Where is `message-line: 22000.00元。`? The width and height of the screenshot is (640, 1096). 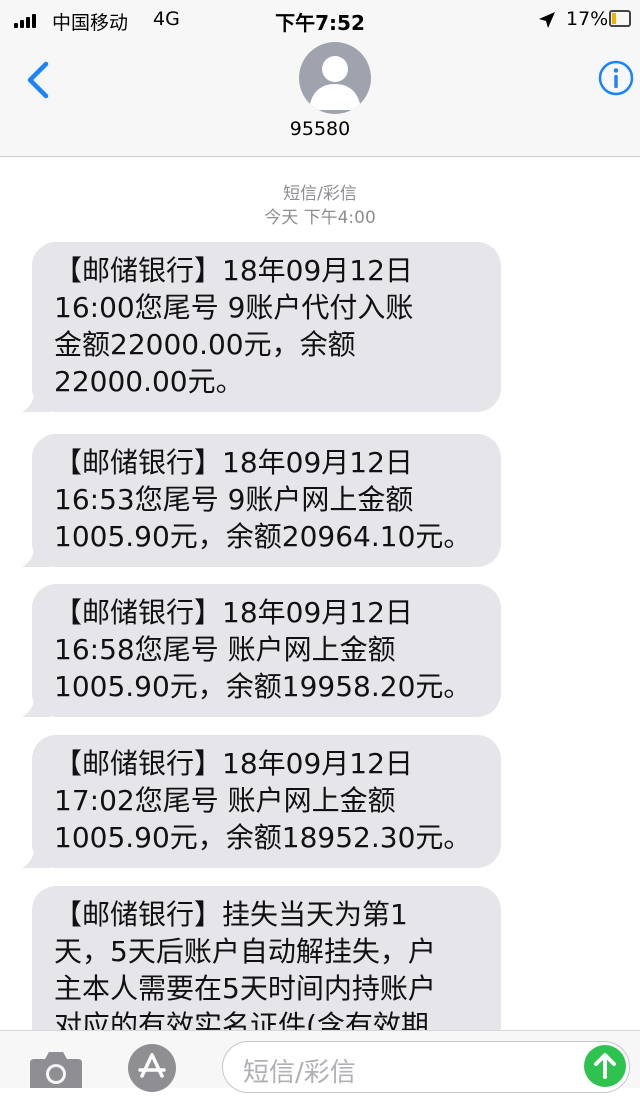 message-line: 22000.00元。 is located at coordinates (149, 381).